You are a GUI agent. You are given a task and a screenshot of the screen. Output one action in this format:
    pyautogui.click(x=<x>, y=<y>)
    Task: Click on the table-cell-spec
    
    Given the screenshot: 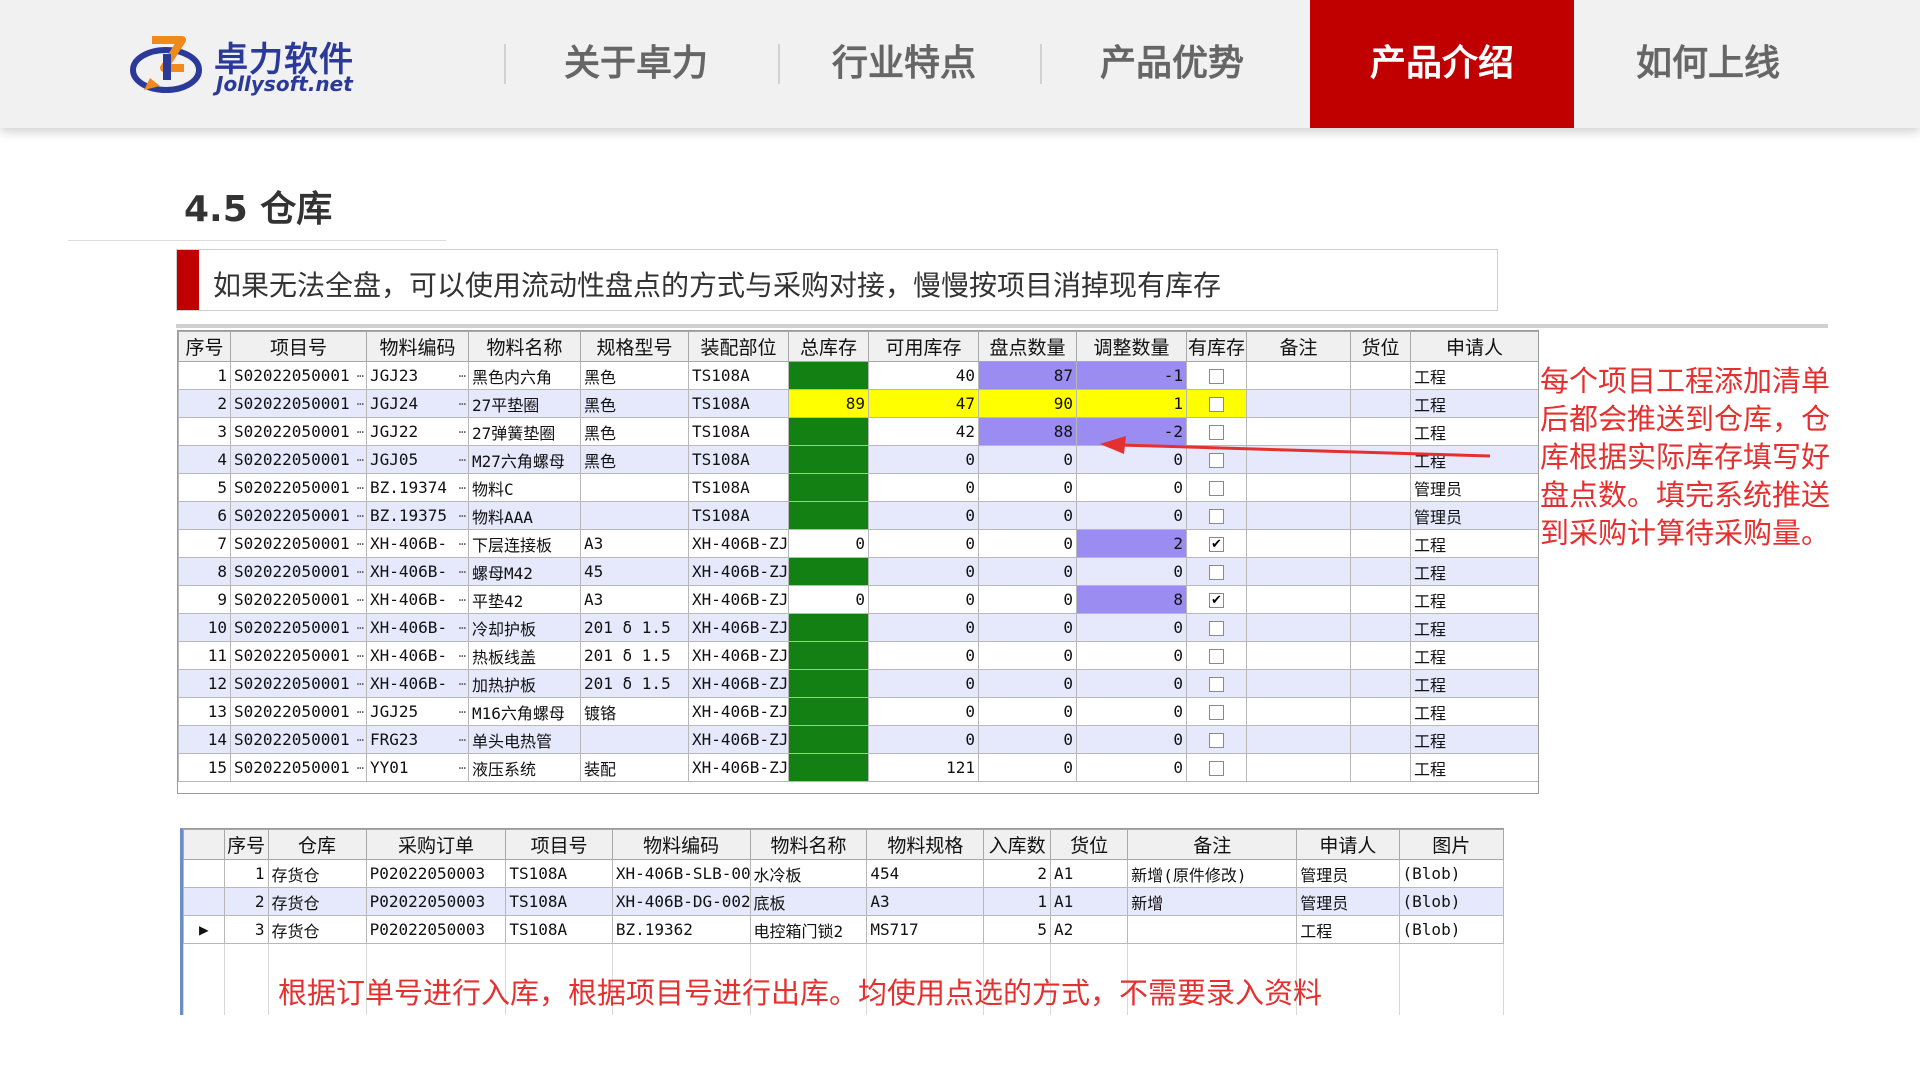 What is the action you would take?
    pyautogui.click(x=634, y=515)
    